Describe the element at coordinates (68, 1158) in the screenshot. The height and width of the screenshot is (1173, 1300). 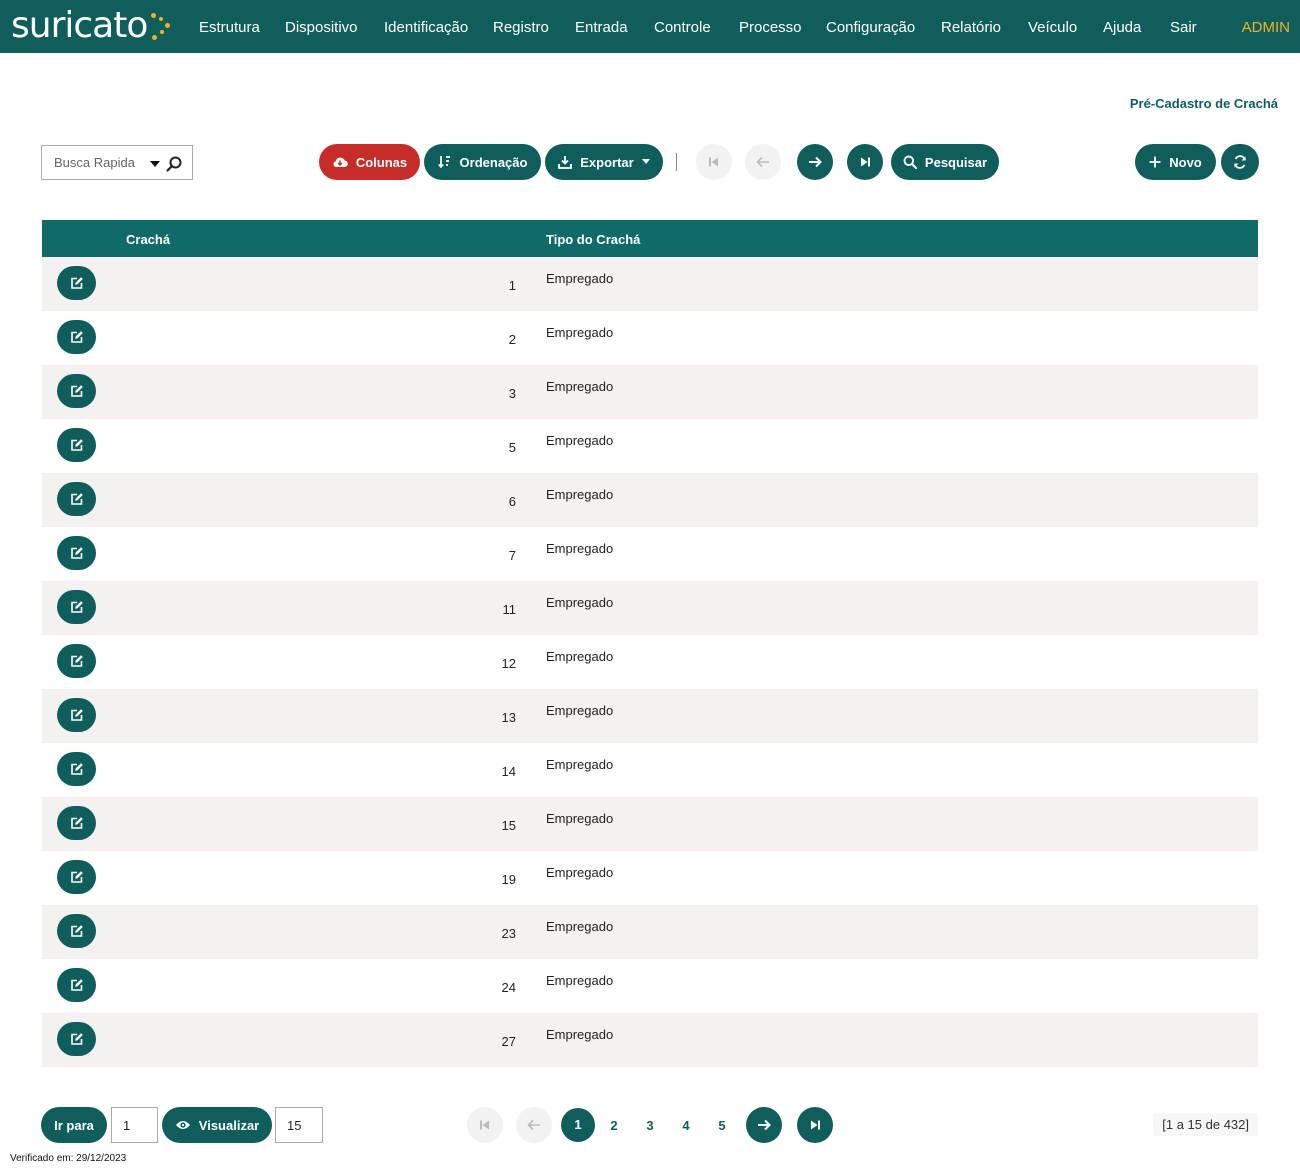
I see `verified-date: Verificado em: 29/12/2023` at that location.